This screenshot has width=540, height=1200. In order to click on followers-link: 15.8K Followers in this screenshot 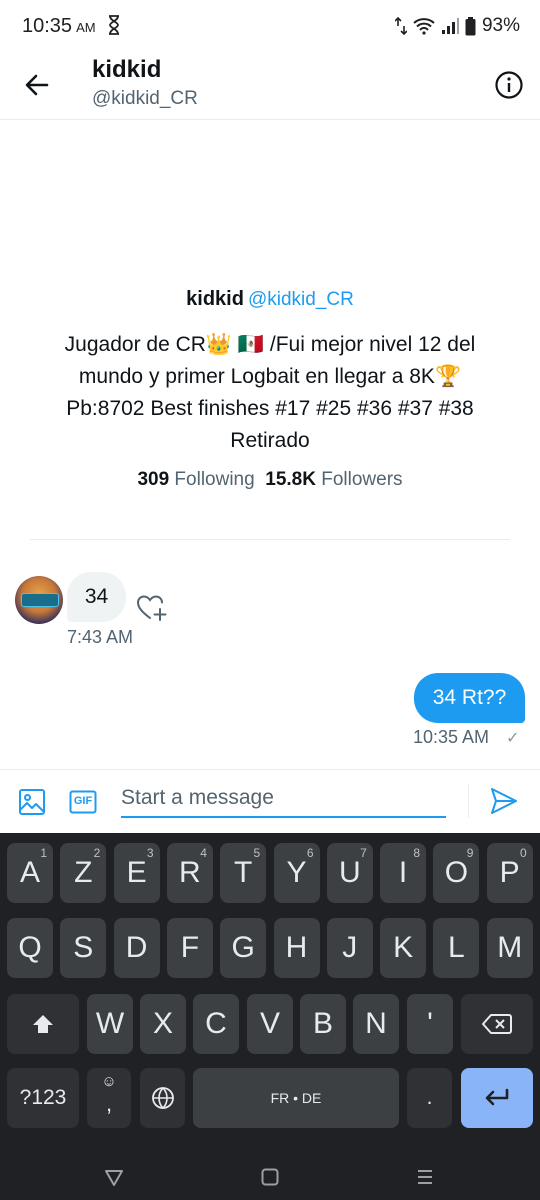, I will do `click(333, 479)`.